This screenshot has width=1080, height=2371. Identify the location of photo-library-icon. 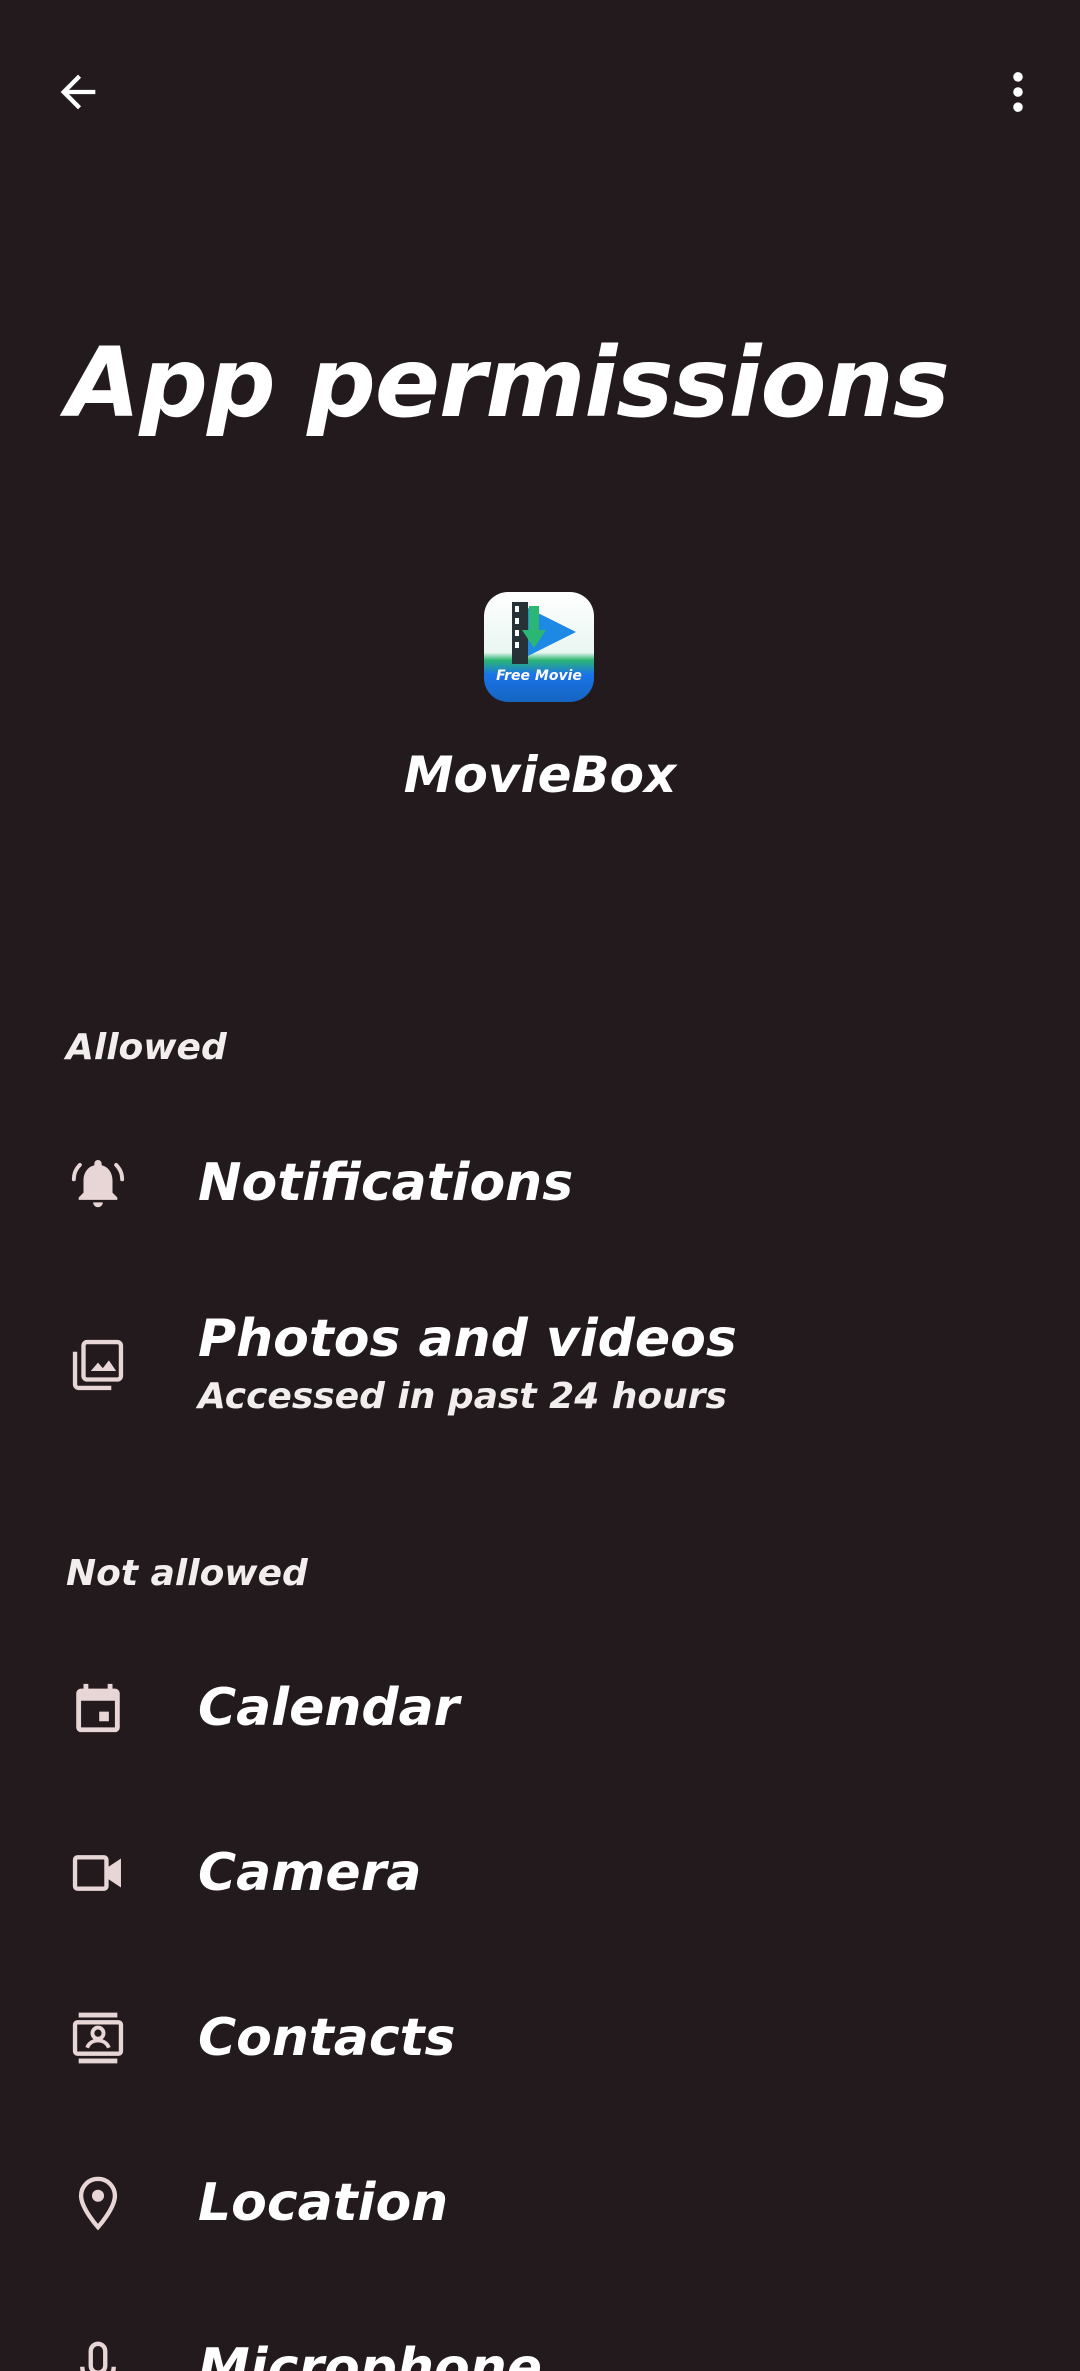
(98, 1365).